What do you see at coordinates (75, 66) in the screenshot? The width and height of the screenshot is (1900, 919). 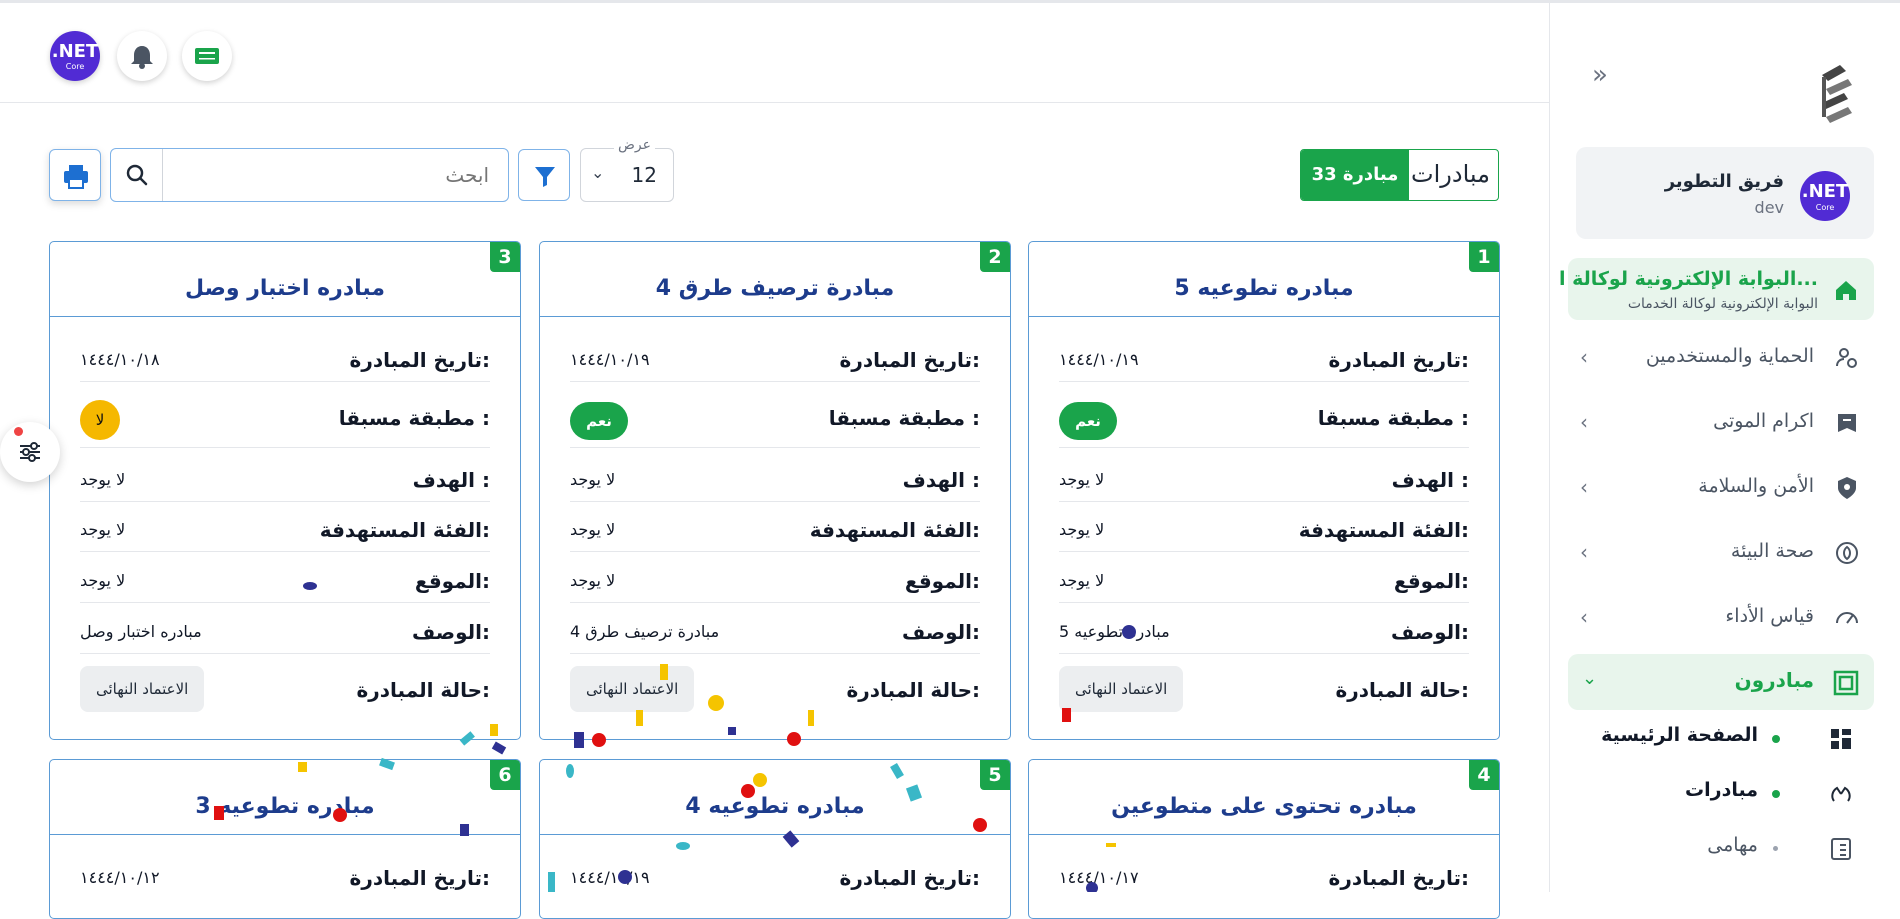 I see `avatar-subtext: Core` at bounding box center [75, 66].